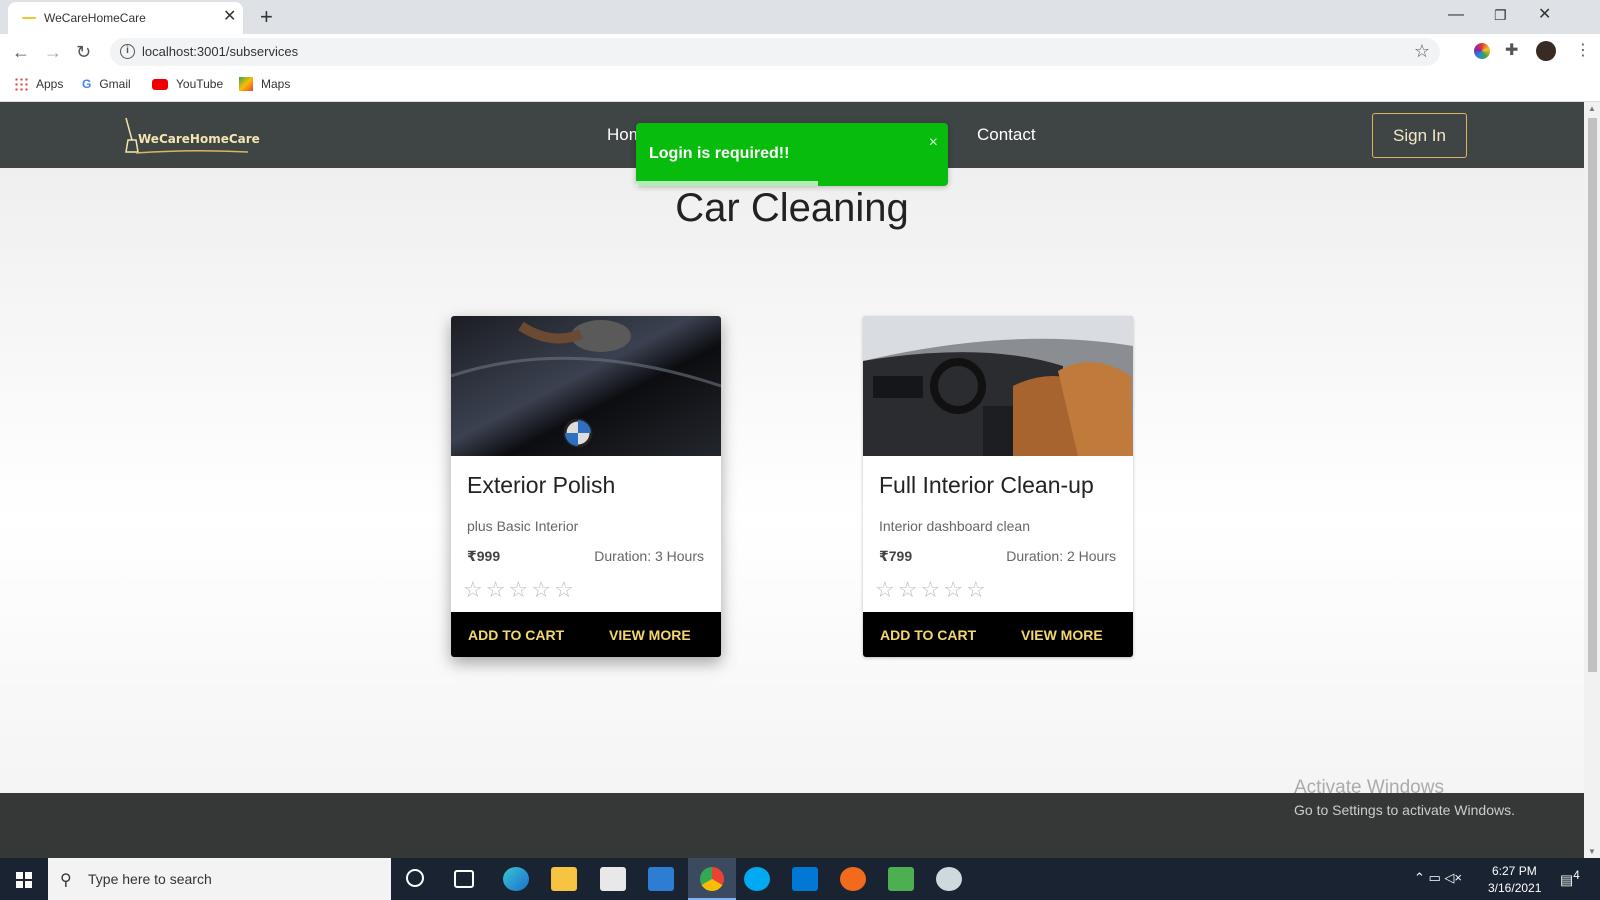 The width and height of the screenshot is (1600, 900). I want to click on card-price: ₹799, so click(896, 556).